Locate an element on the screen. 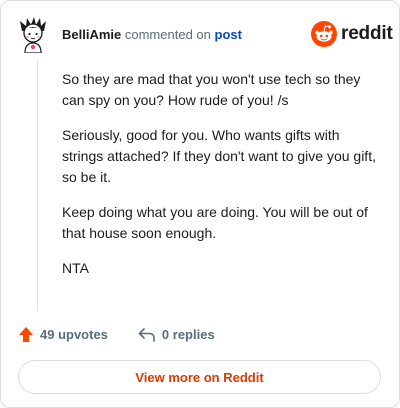 This screenshot has height=408, width=400. avatar-icon is located at coordinates (33, 35).